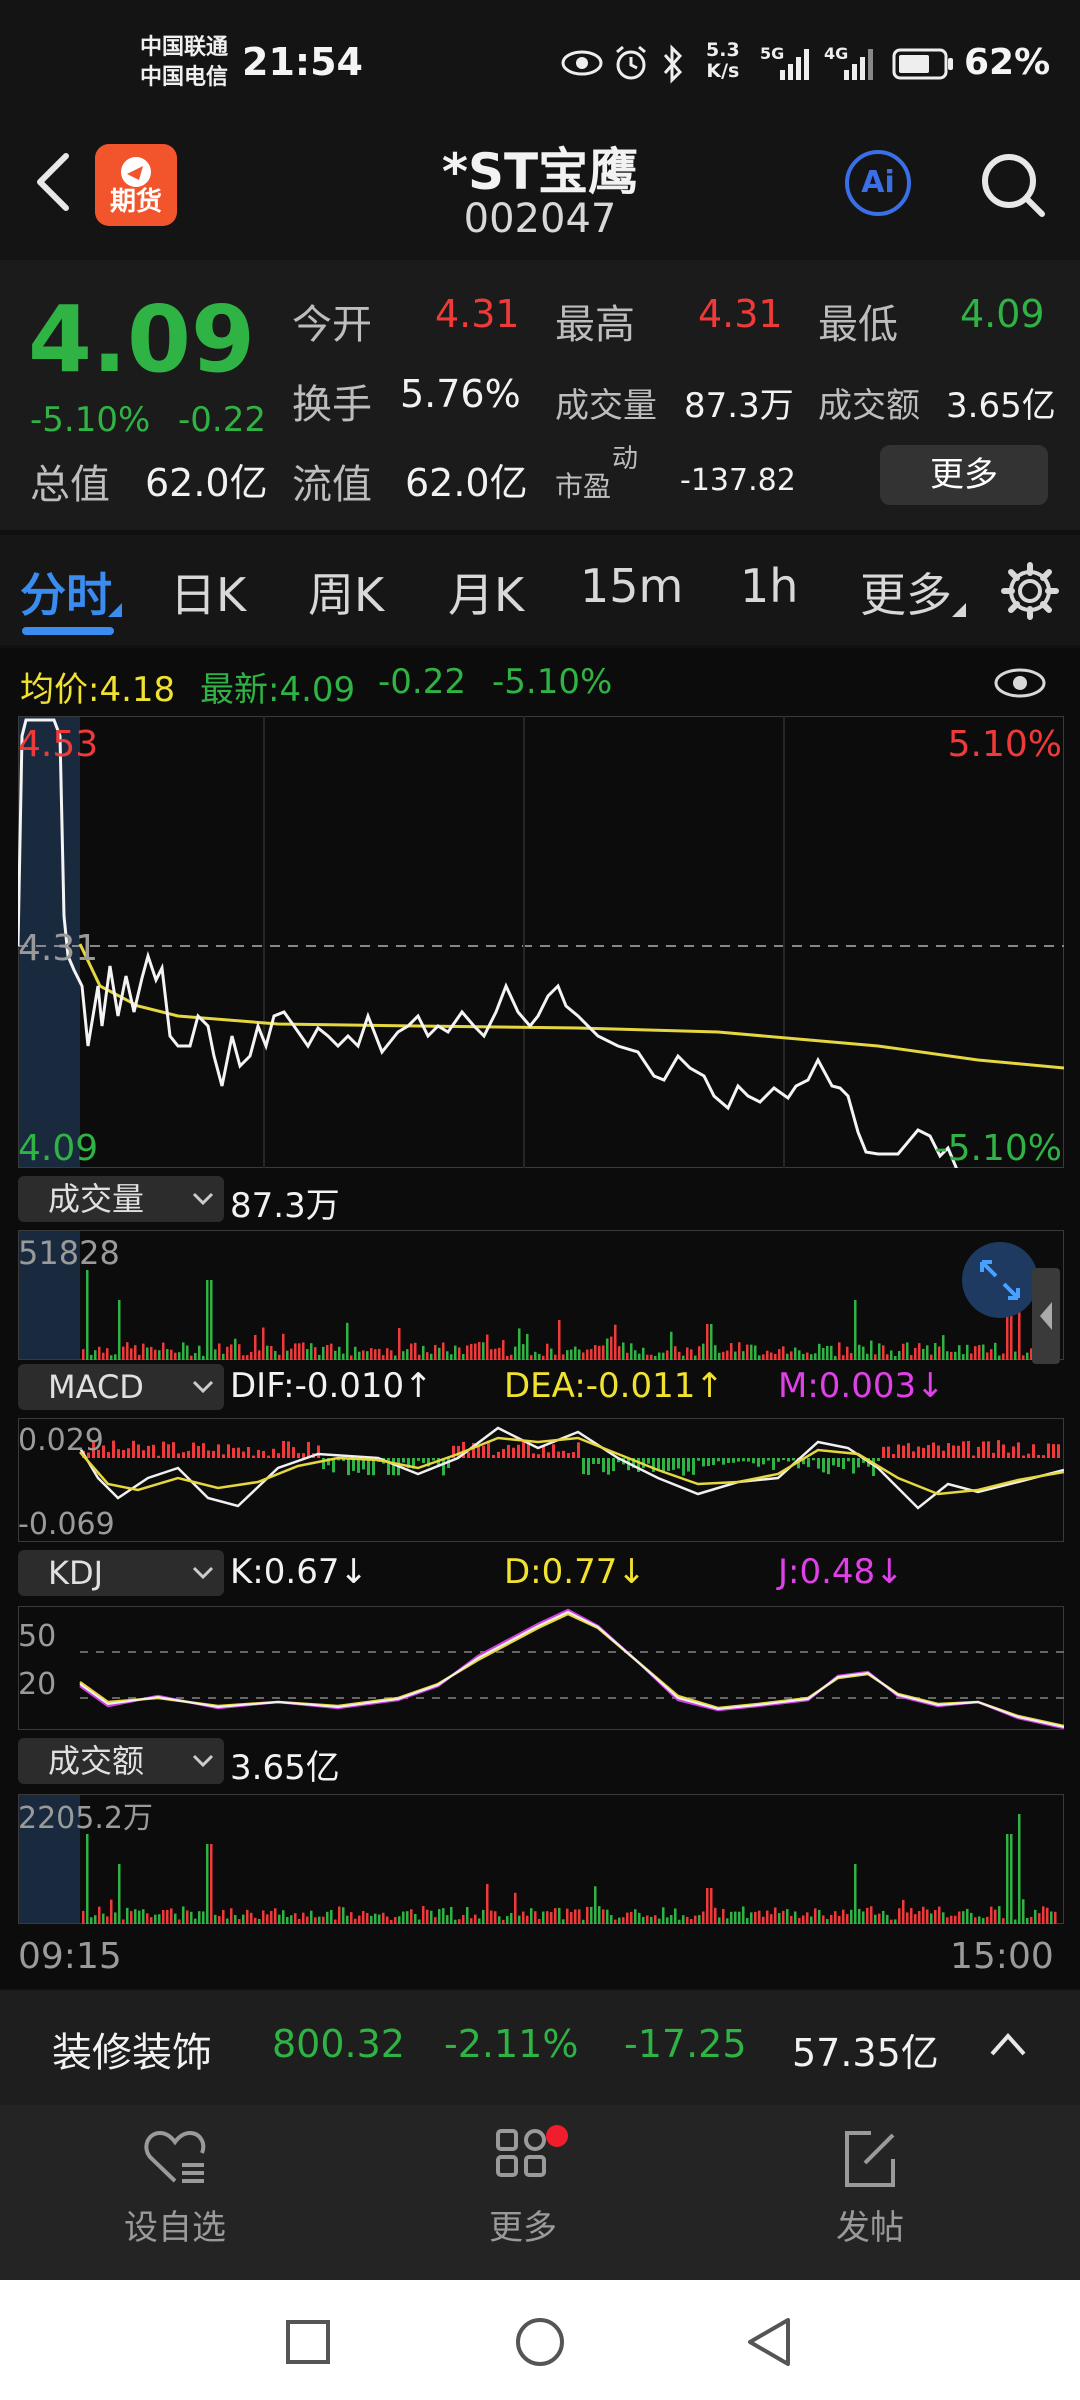 The width and height of the screenshot is (1080, 2400). What do you see at coordinates (121, 1199) in the screenshot?
I see `volume-selector: 成交量` at bounding box center [121, 1199].